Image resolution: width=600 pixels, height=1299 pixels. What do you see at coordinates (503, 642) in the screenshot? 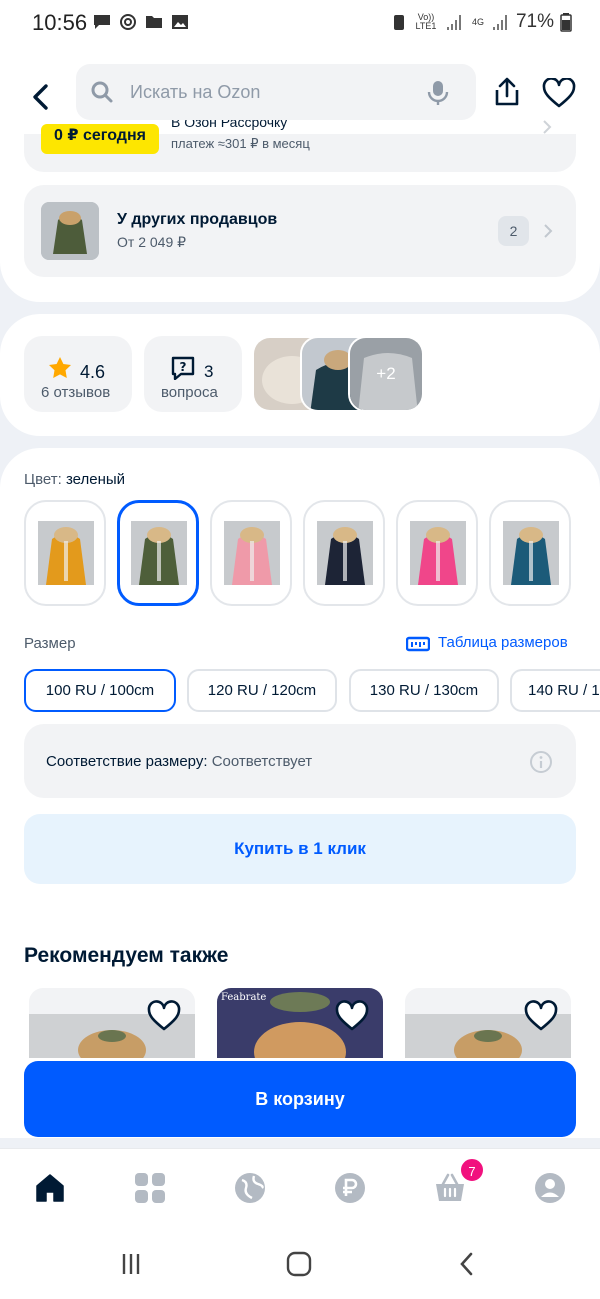
I see `size-table-link: Таблица размеров` at bounding box center [503, 642].